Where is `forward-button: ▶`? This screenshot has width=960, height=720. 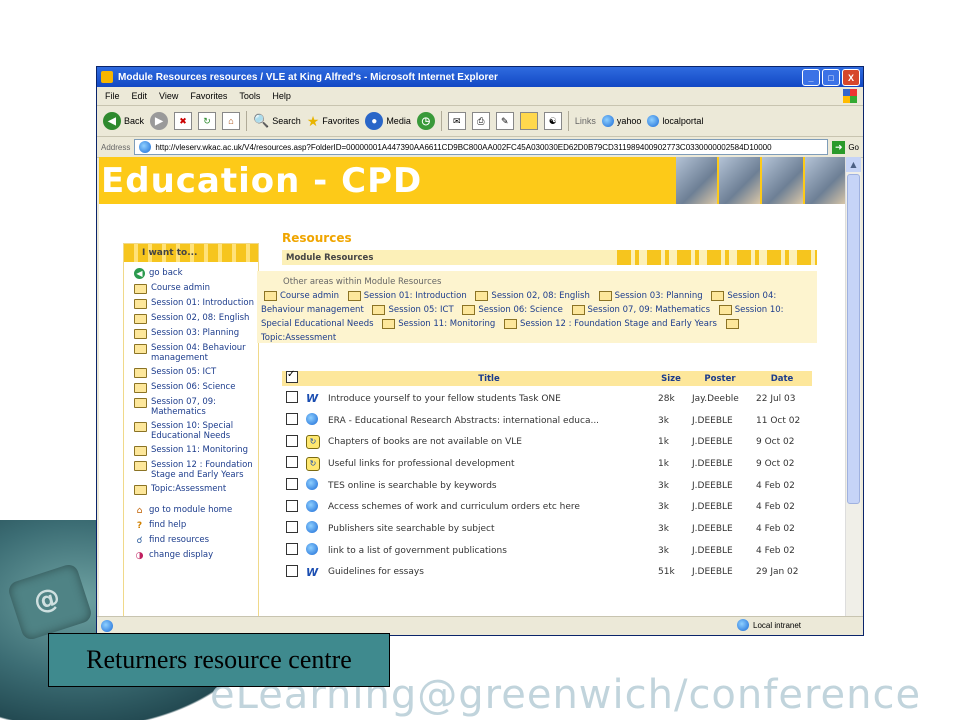 forward-button: ▶ is located at coordinates (159, 121).